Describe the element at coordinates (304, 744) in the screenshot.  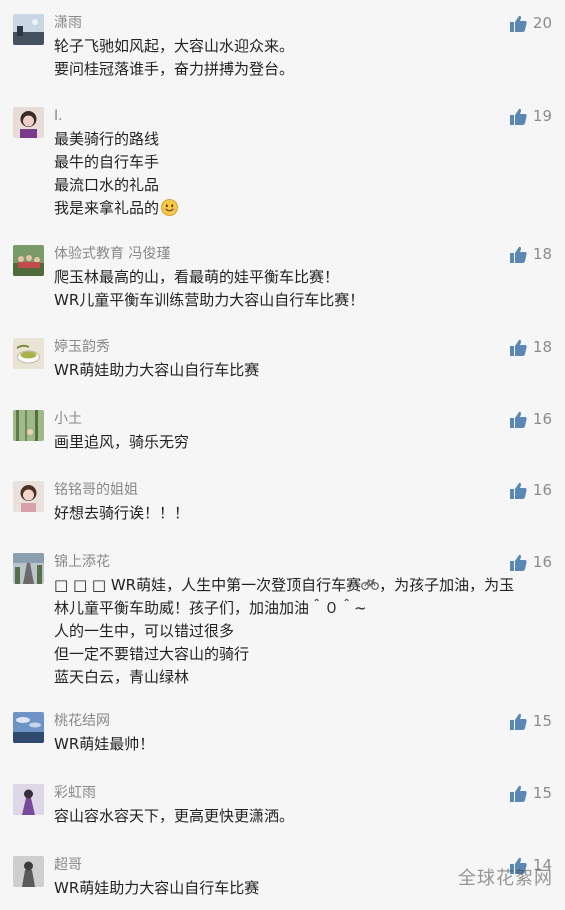
I see `comment-text: WR萌娃最帅！` at that location.